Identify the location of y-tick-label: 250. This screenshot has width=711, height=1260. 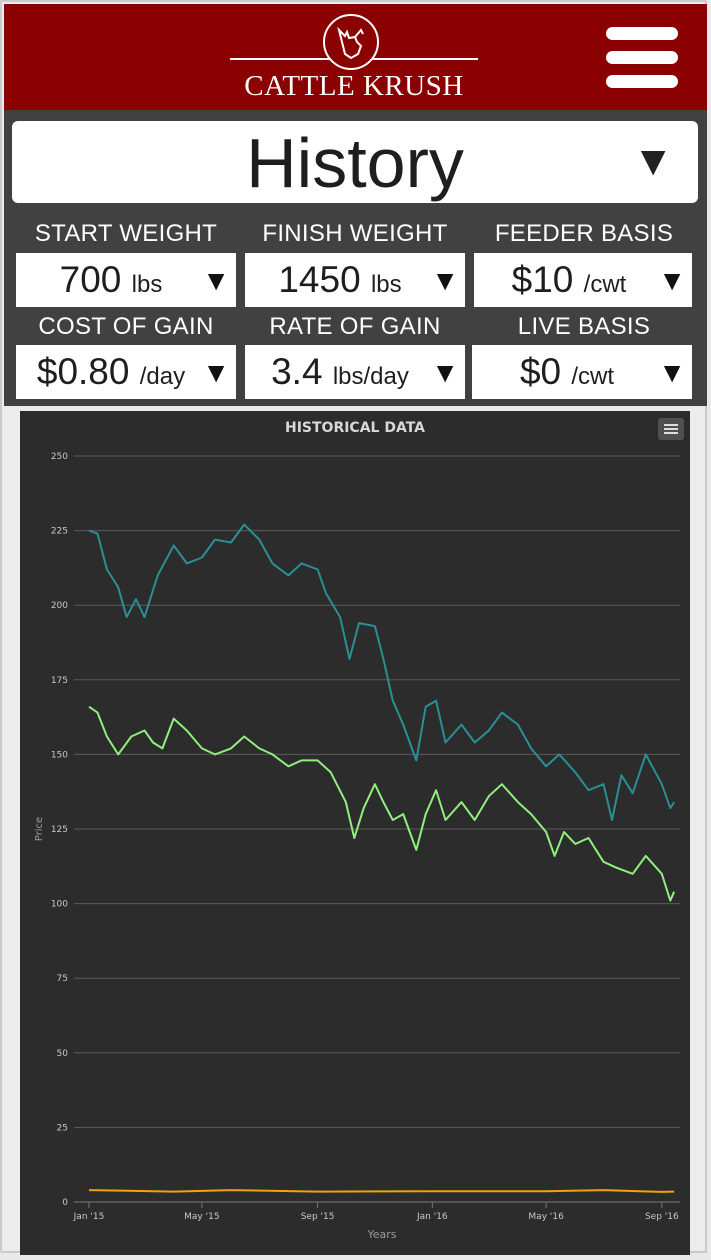
(59, 457).